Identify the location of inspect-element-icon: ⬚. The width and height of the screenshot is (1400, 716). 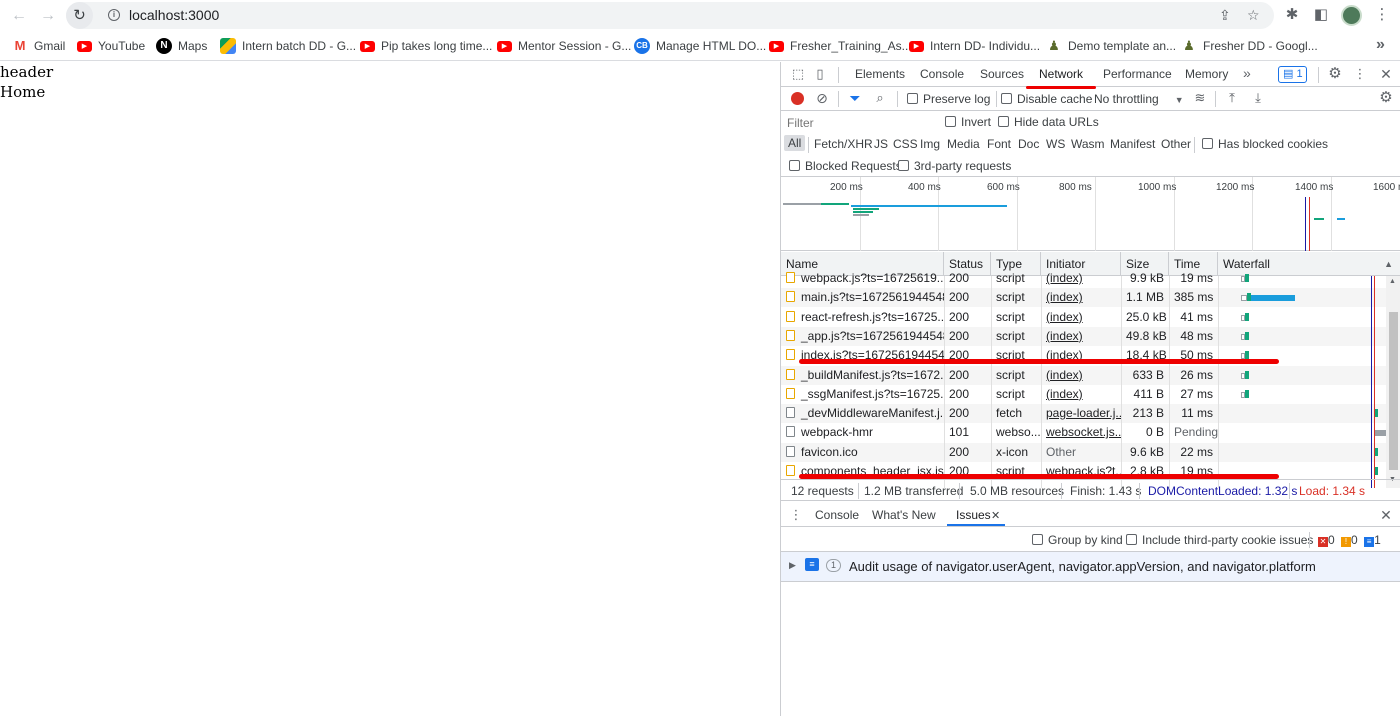
(798, 74).